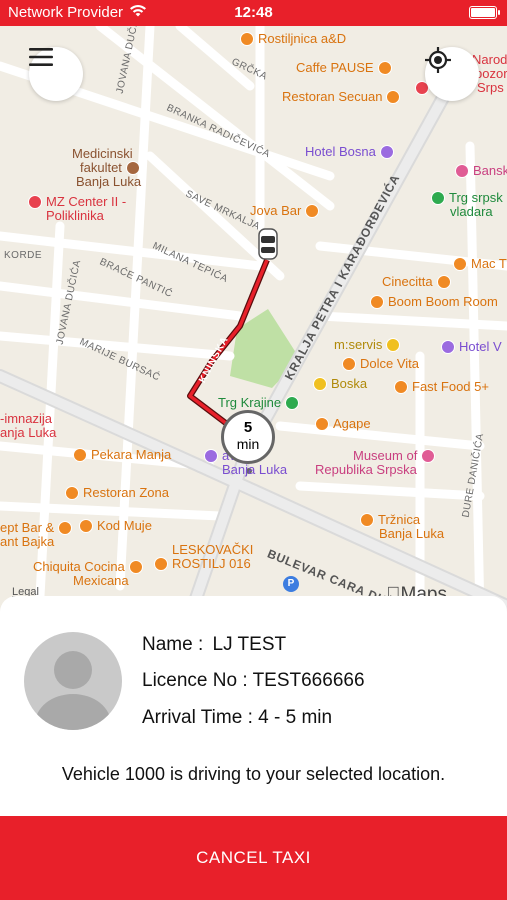 Image resolution: width=507 pixels, height=900 pixels. I want to click on poi-marker: Hotel V, so click(471, 346).